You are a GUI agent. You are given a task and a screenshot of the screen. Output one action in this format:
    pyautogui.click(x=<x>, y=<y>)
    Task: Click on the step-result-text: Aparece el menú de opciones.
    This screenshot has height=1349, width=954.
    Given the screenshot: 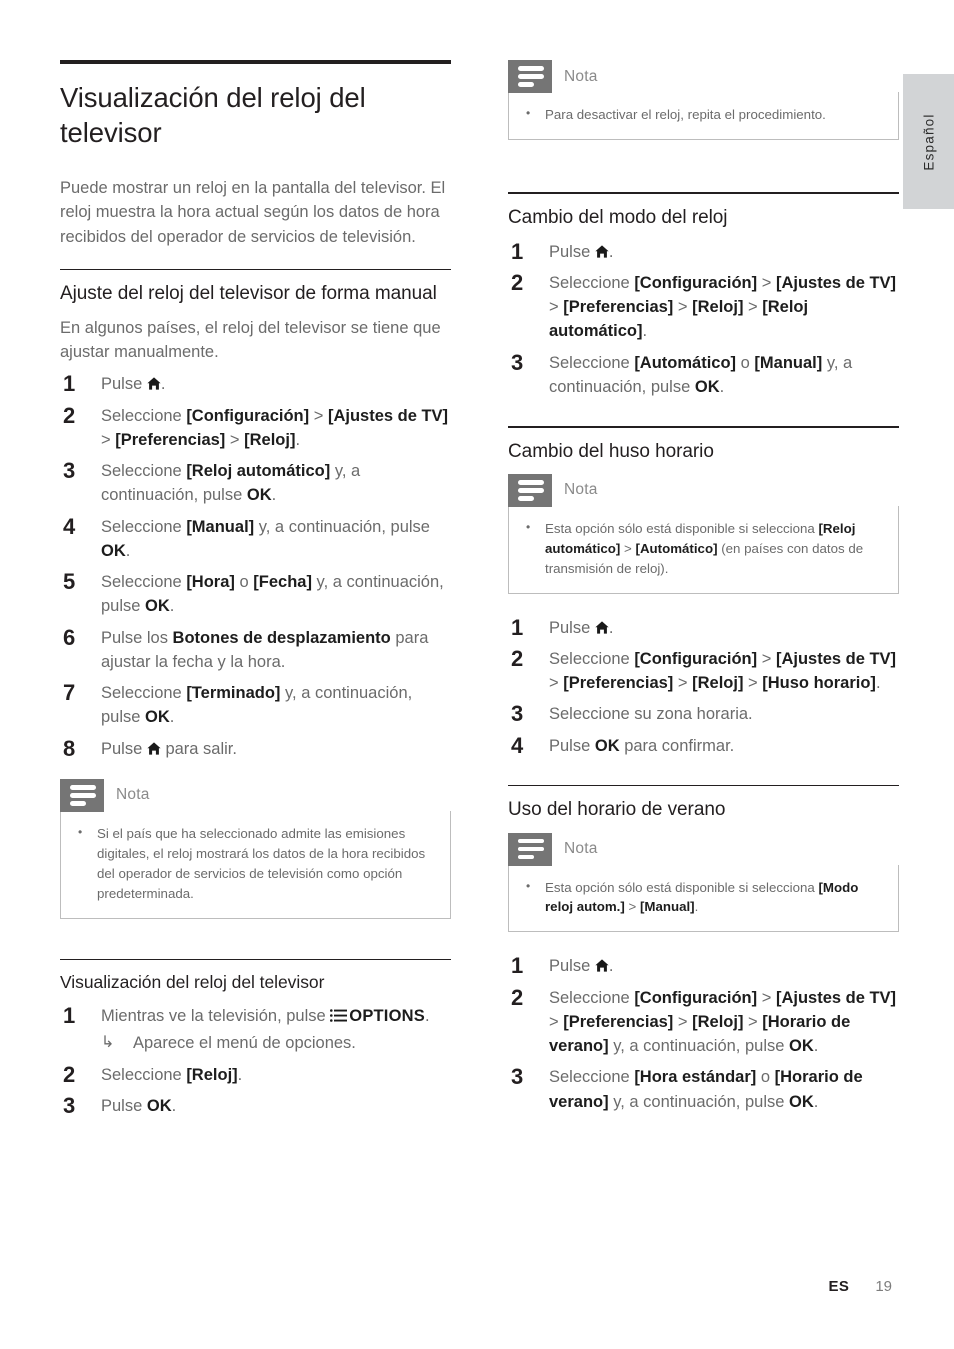 What is the action you would take?
    pyautogui.click(x=244, y=1042)
    